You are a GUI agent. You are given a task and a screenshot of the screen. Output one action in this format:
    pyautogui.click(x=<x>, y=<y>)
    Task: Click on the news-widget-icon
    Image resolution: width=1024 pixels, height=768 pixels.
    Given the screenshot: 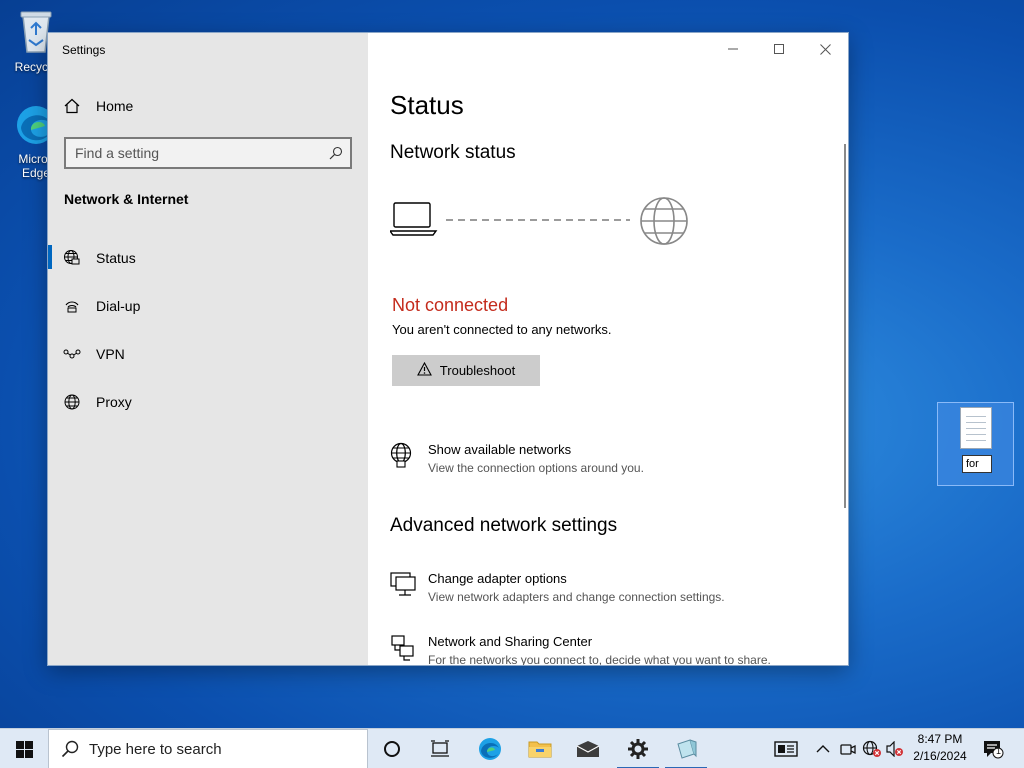 What is the action you would take?
    pyautogui.click(x=786, y=751)
    